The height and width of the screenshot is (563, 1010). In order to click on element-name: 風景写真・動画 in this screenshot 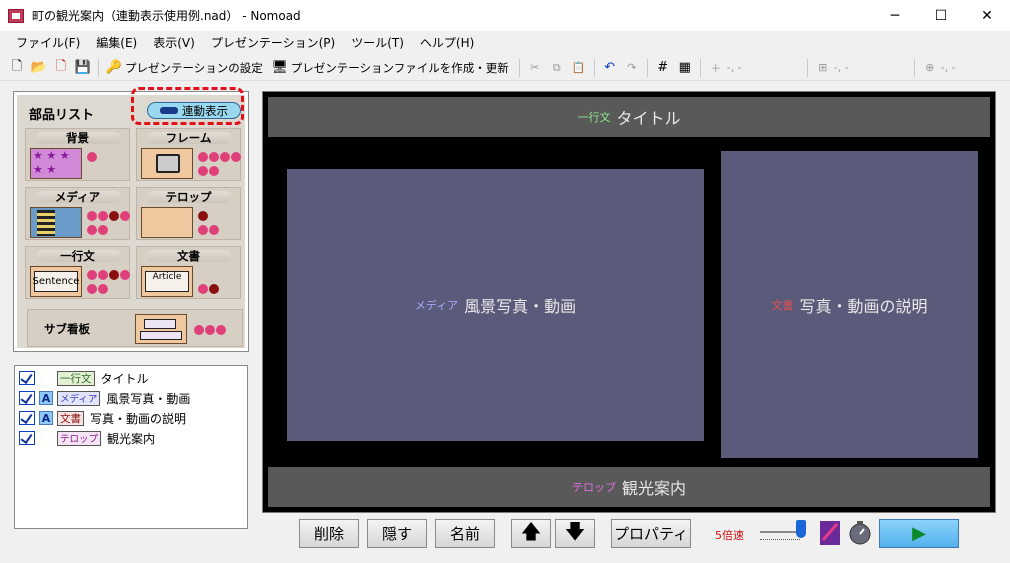, I will do `click(520, 306)`.